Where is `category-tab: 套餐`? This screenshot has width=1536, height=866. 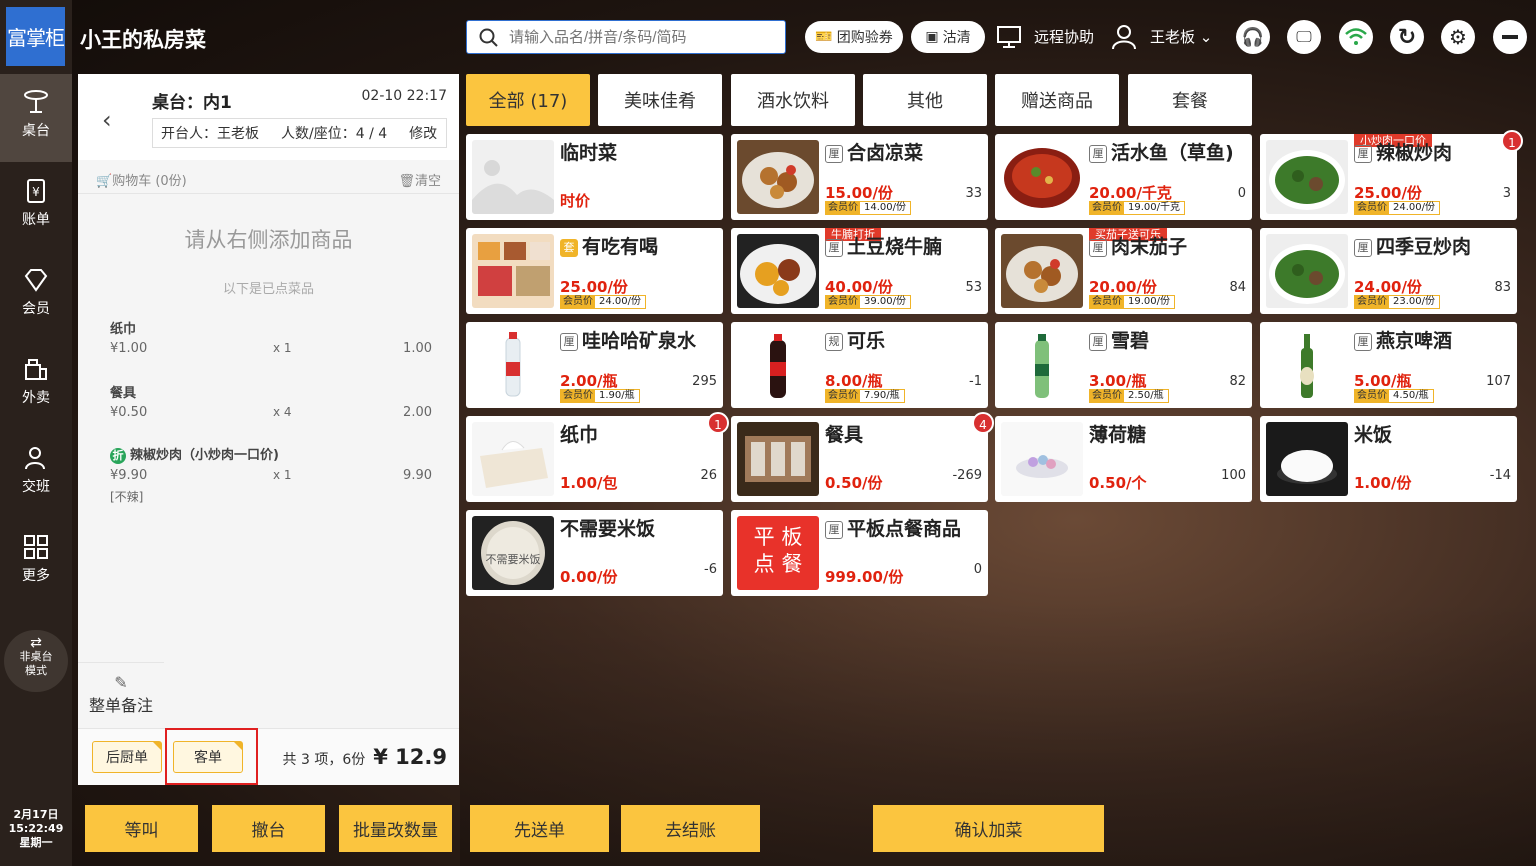
category-tab: 套餐 is located at coordinates (1190, 100).